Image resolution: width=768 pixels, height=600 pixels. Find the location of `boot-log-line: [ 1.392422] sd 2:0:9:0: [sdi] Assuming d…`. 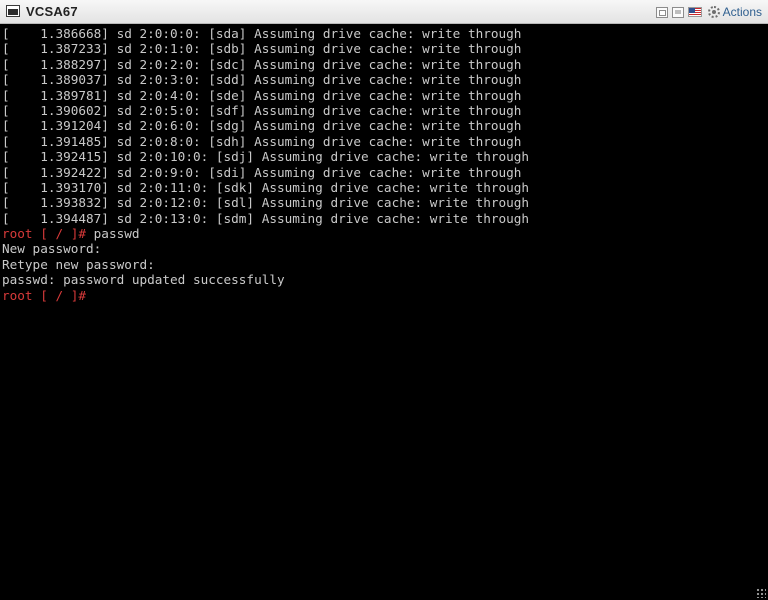

boot-log-line: [ 1.392422] sd 2:0:9:0: [sdi] Assuming d… is located at coordinates (262, 172).